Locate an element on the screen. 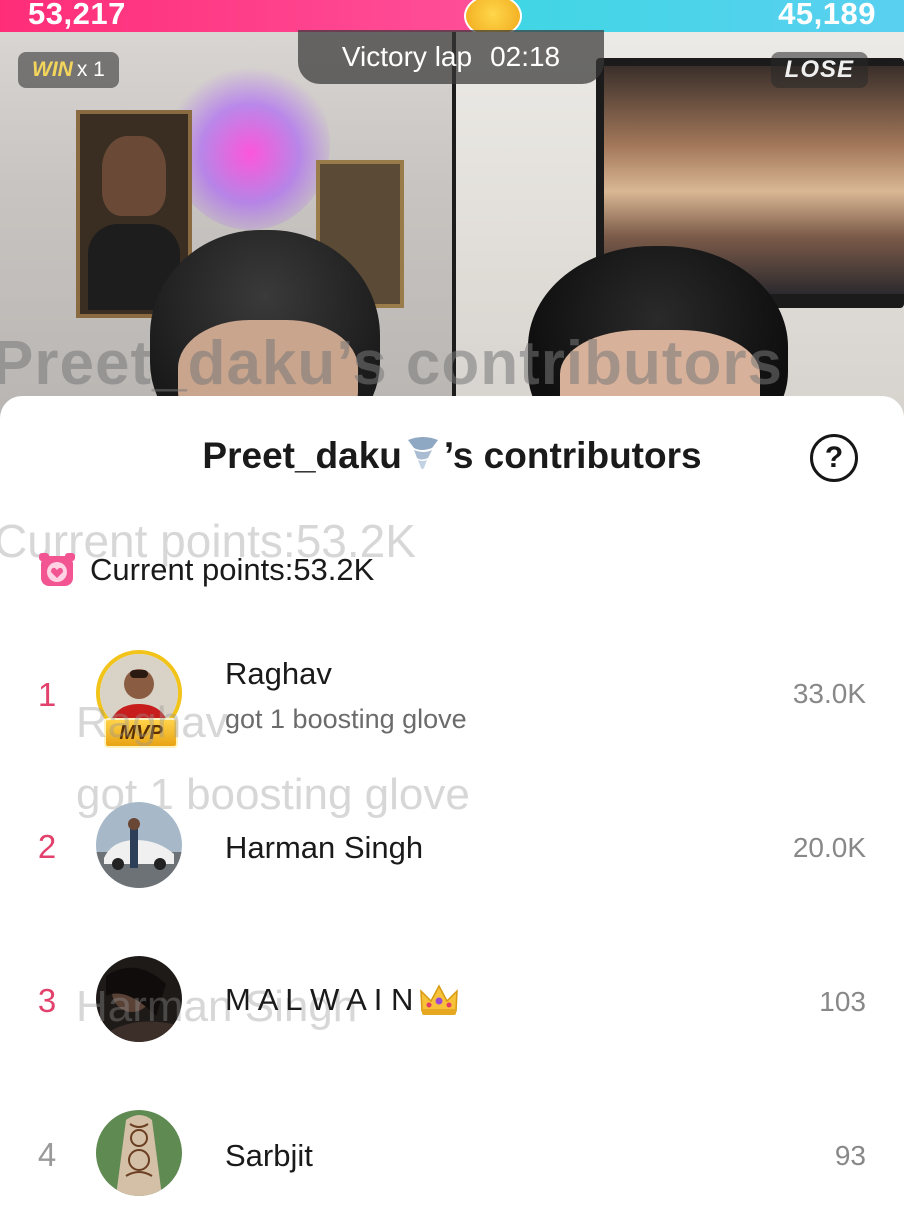 The height and width of the screenshot is (1206, 904). contributor-name: Sarbjit is located at coordinates (269, 1155).